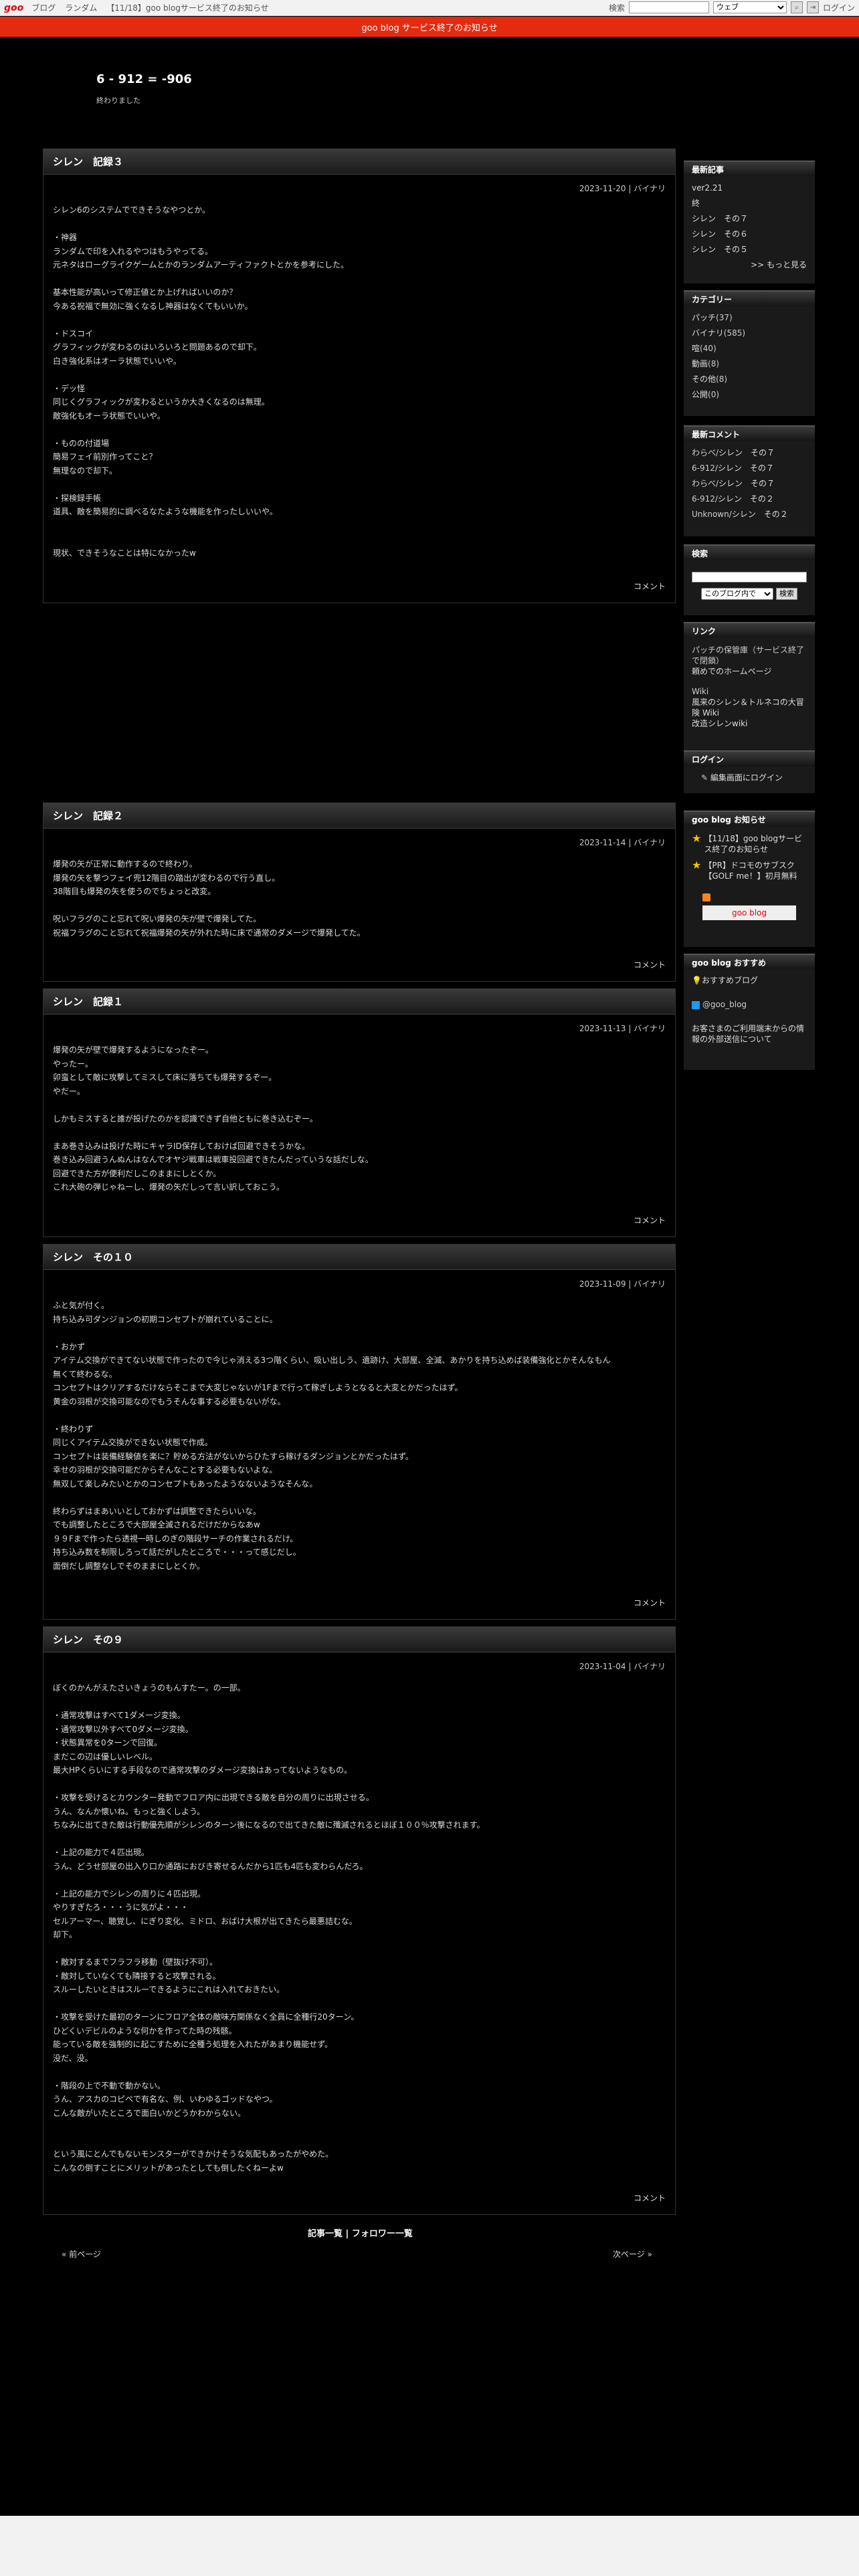 This screenshot has height=2576, width=859. Describe the element at coordinates (750, 962) in the screenshot. I see `sidebar-heading: goo blog おすすめ` at that location.